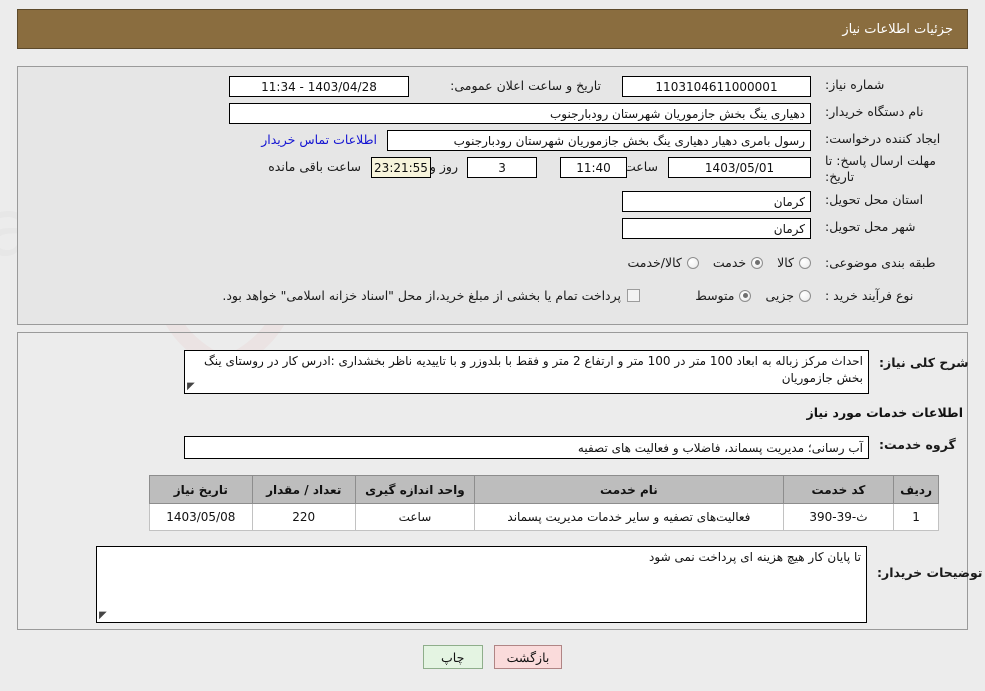  I want to click on process-option-jozei: جزیی, so click(788, 295).